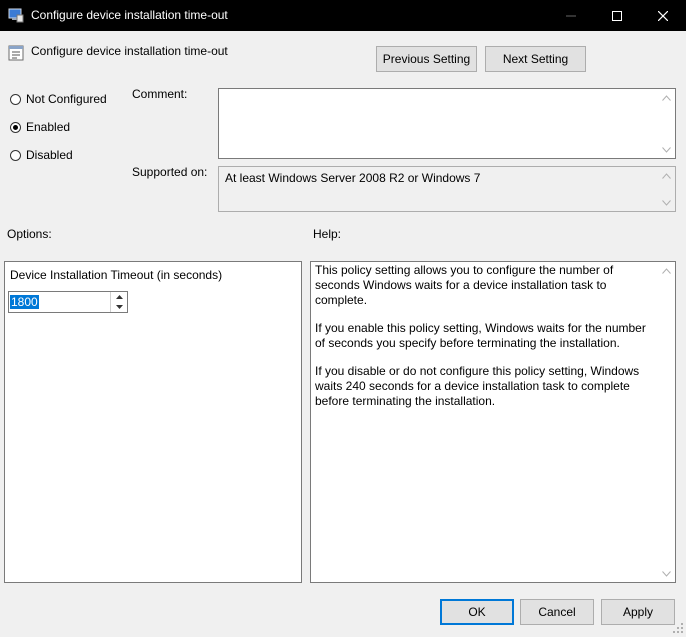 This screenshot has width=686, height=637. Describe the element at coordinates (116, 275) in the screenshot. I see `timeout-label: Device Installation Timeout (in seconds)` at that location.